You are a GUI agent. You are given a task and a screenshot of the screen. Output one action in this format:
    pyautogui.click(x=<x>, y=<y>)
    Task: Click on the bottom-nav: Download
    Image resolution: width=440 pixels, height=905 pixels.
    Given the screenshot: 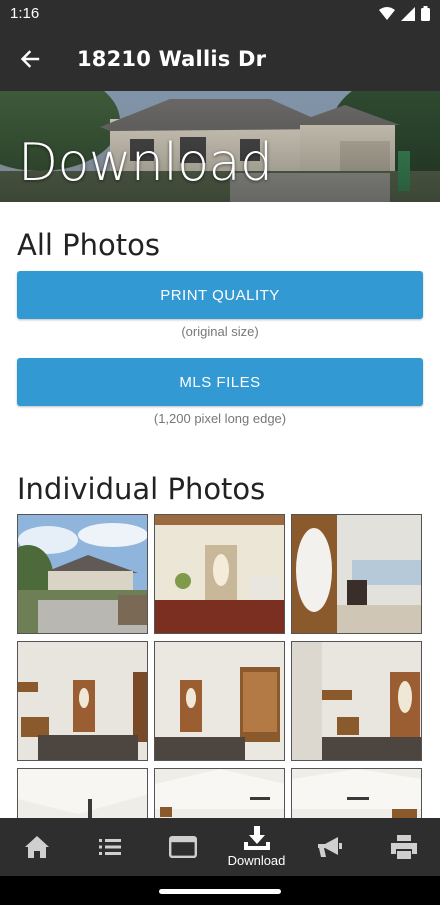 What is the action you would take?
    pyautogui.click(x=220, y=847)
    